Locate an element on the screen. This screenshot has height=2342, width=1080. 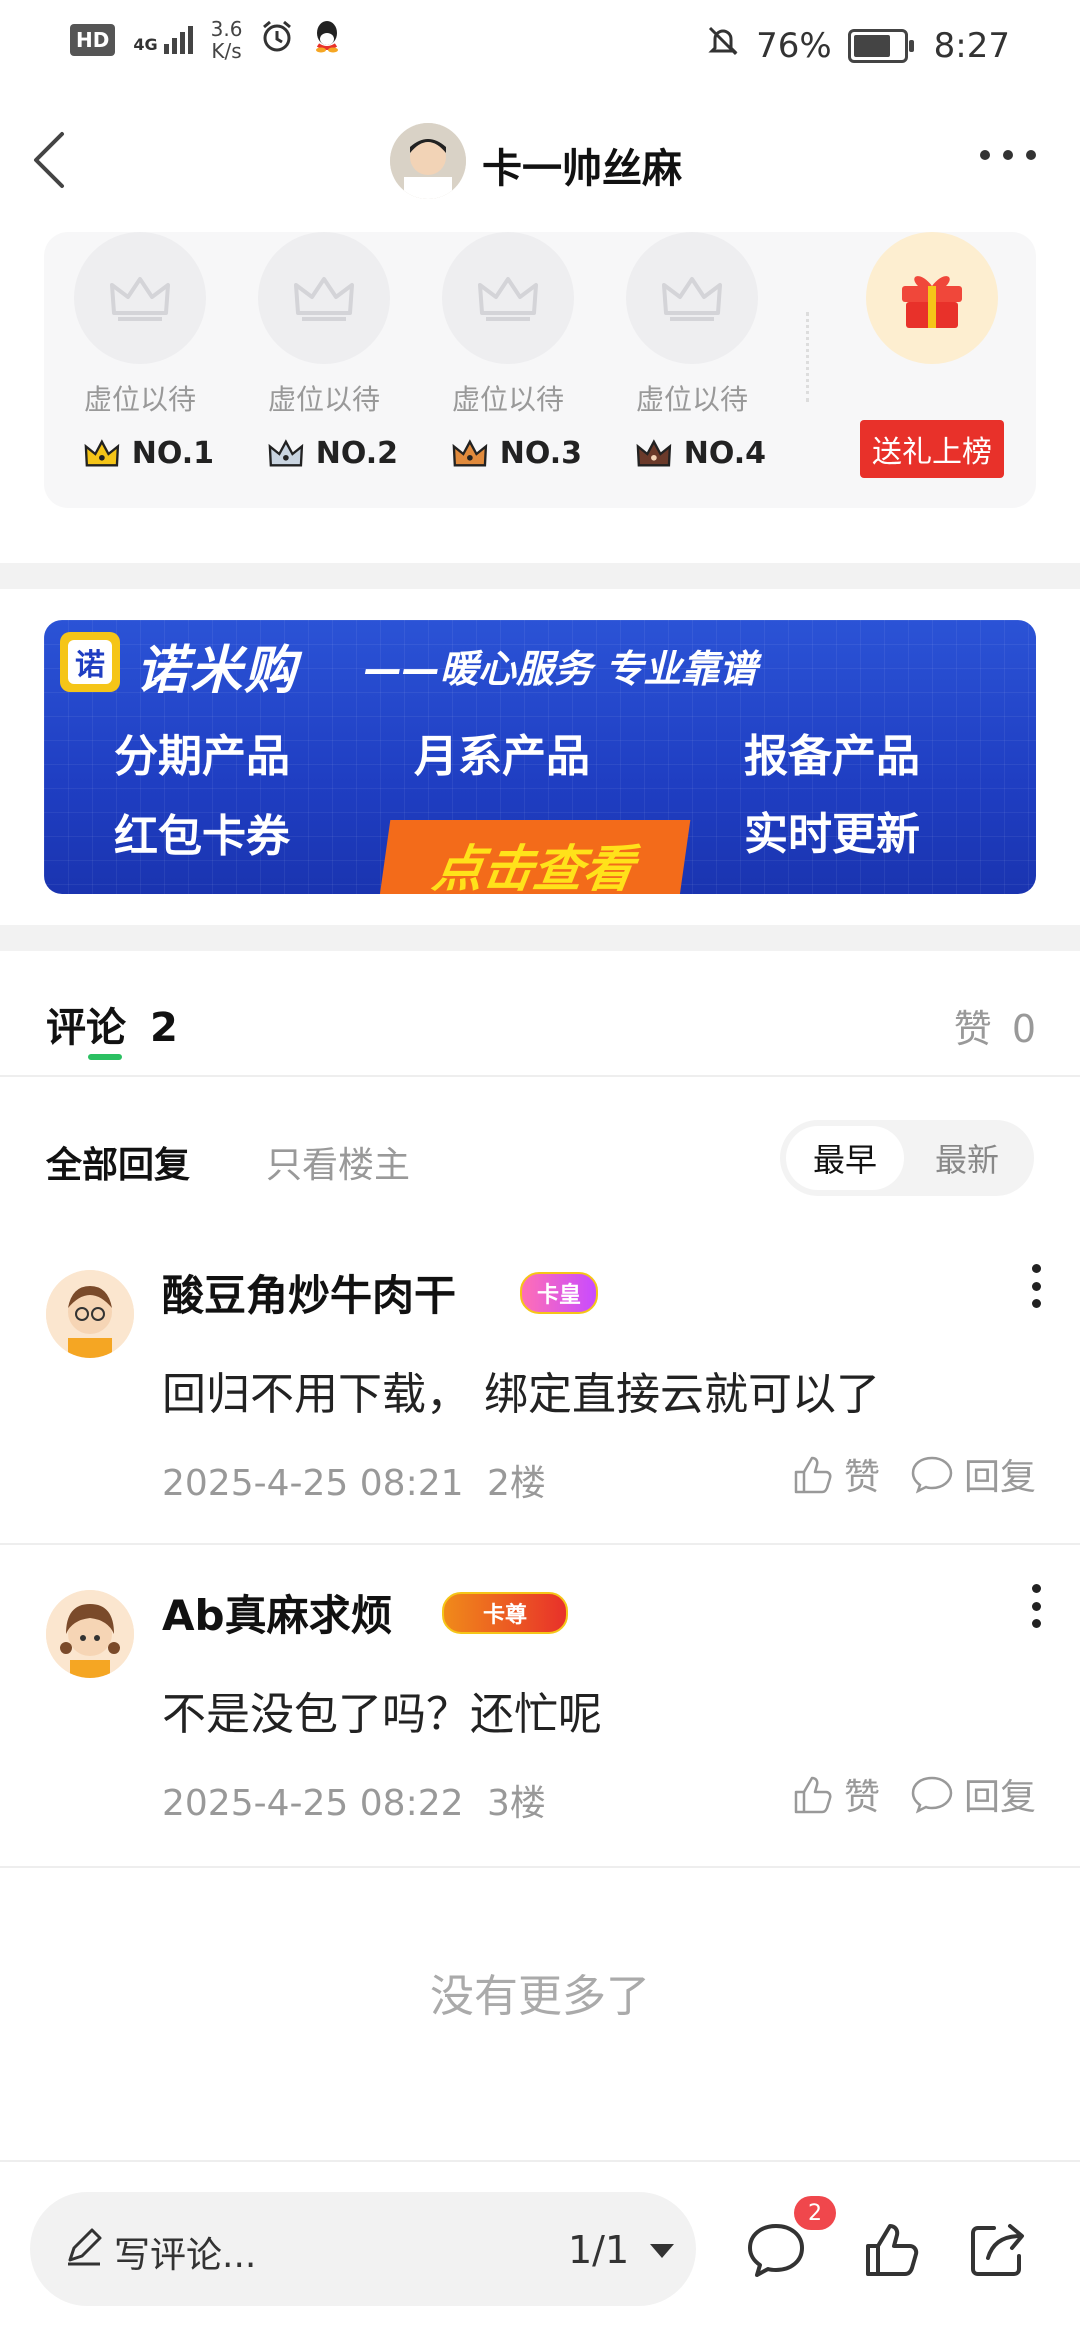
write-comment-input: 写评论... 1/1 is located at coordinates (363, 2249).